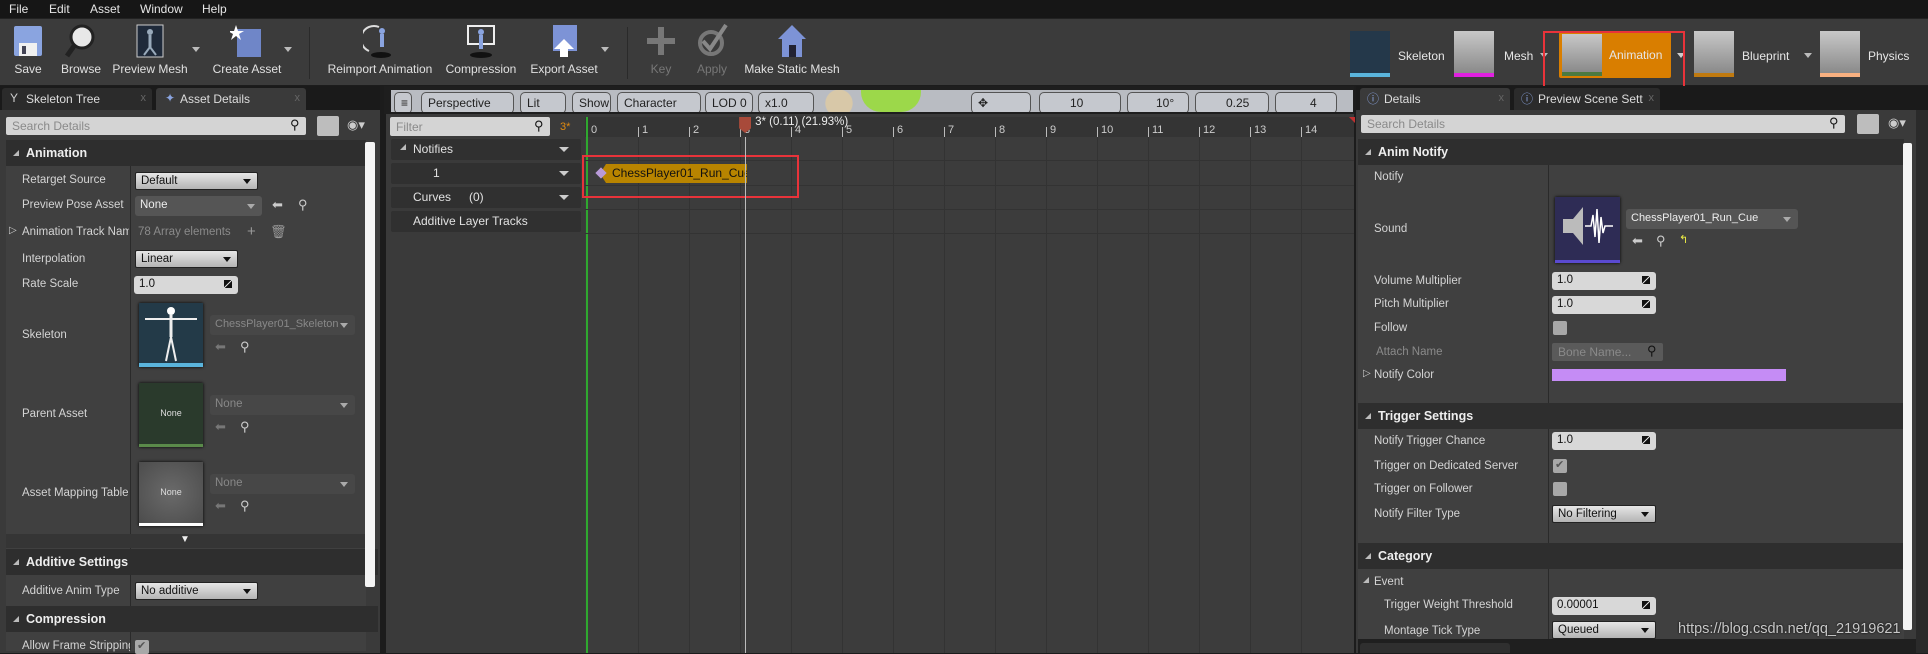 The width and height of the screenshot is (1928, 654). Describe the element at coordinates (1366, 580) in the screenshot. I see `collapse-icon` at that location.